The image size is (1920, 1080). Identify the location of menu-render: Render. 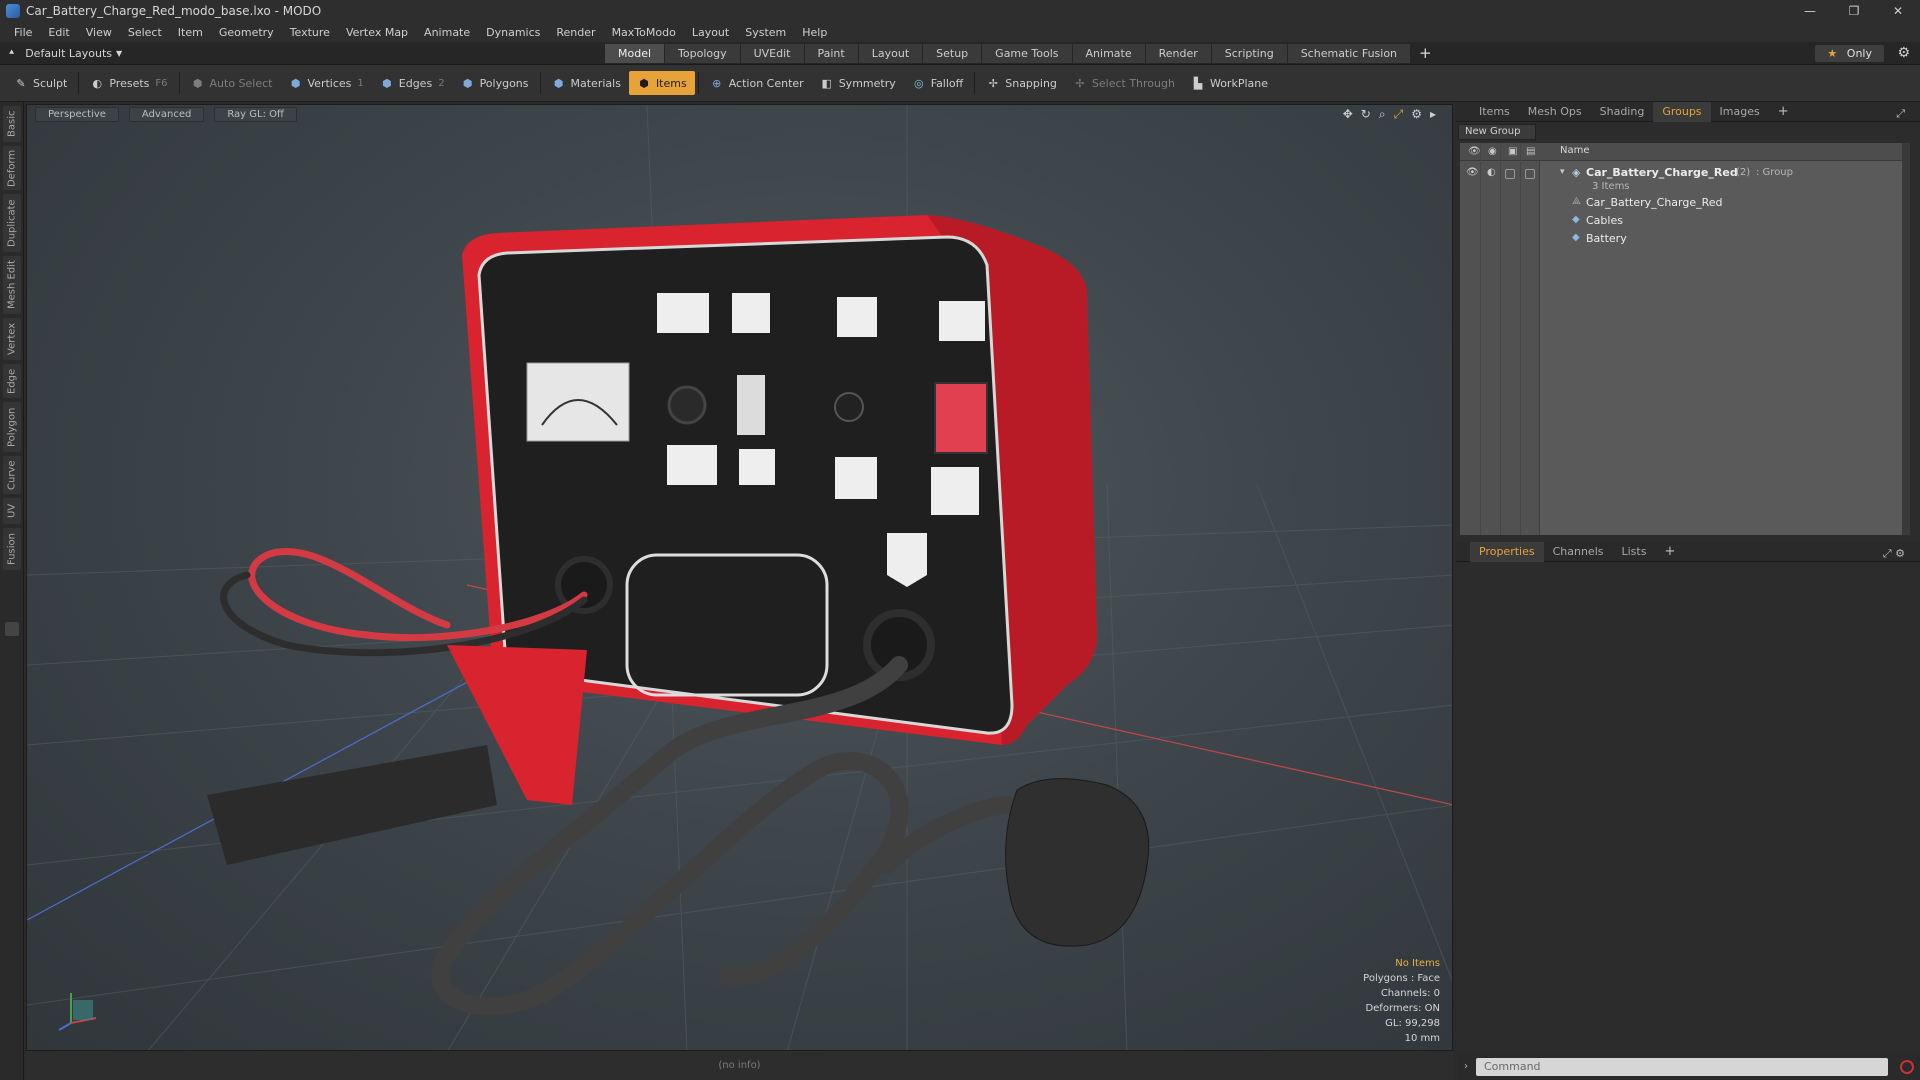
(575, 32).